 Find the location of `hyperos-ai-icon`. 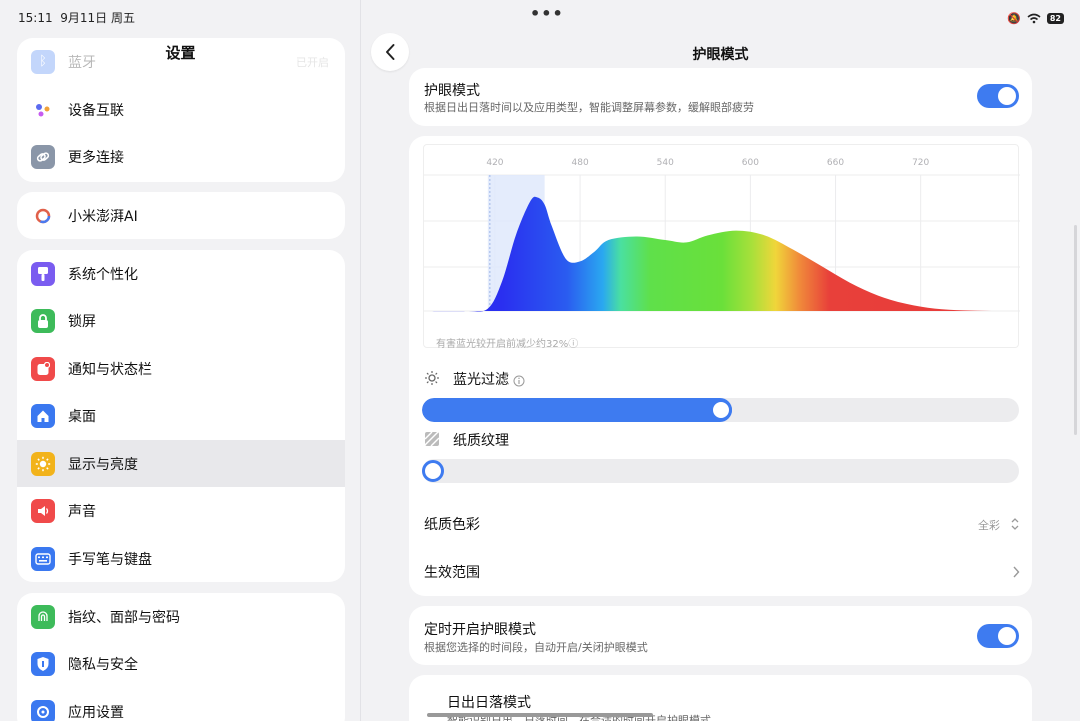

hyperos-ai-icon is located at coordinates (43, 216).